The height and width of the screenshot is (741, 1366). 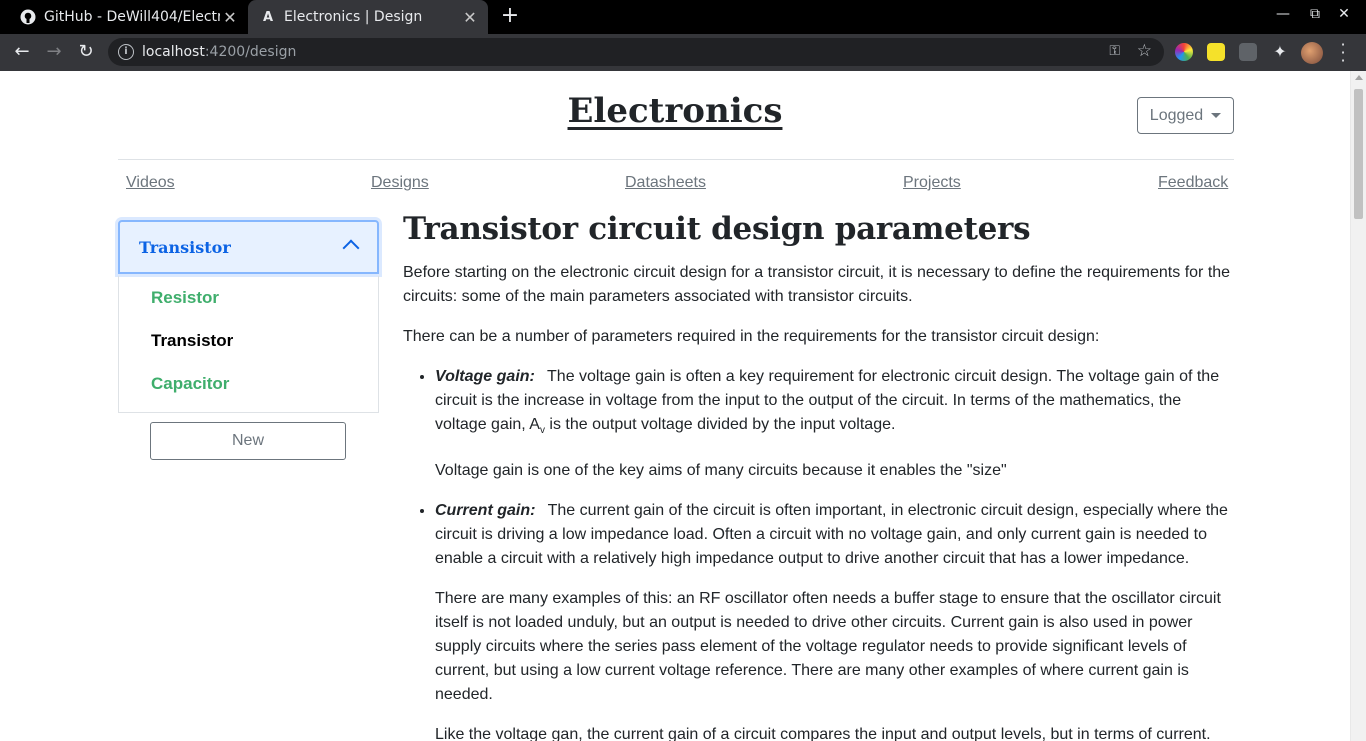 I want to click on nav-datasheets: Datasheets, so click(x=665, y=183).